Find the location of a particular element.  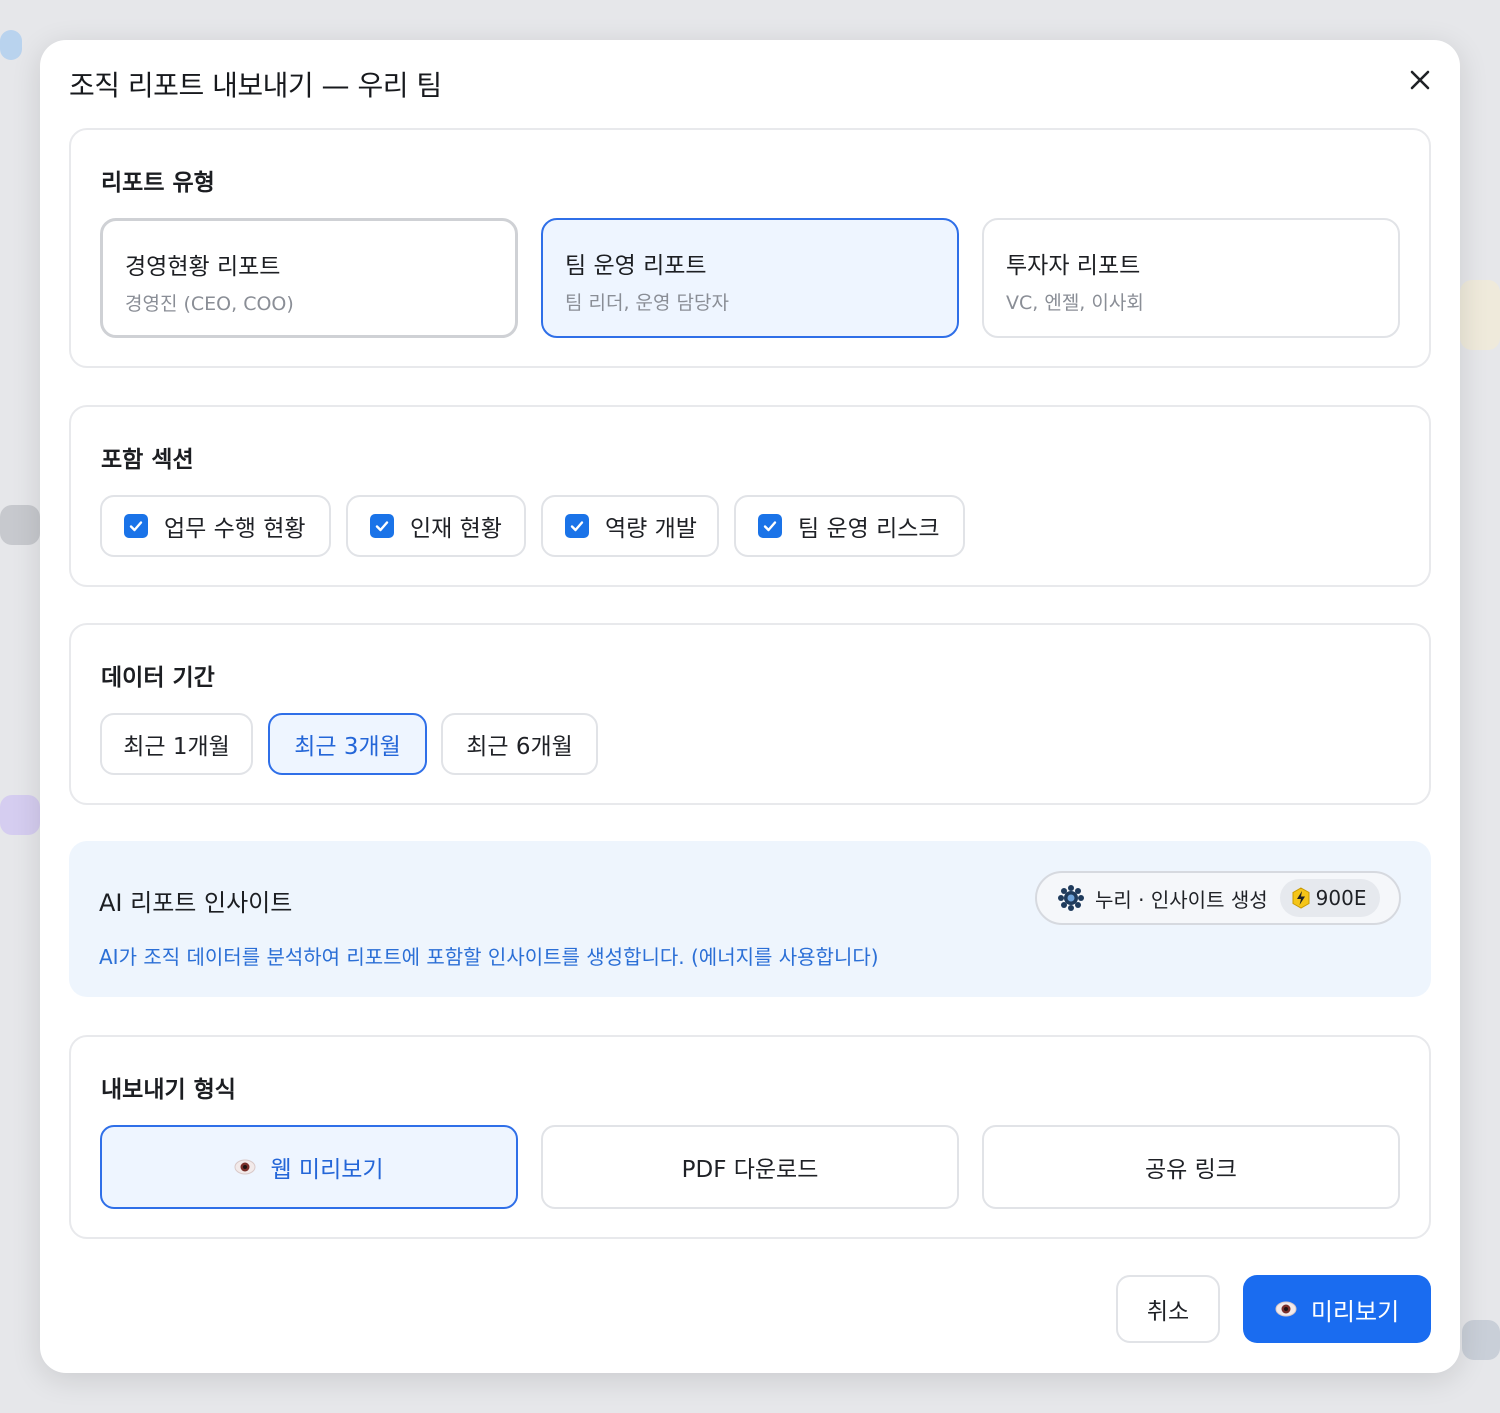

energy-cost-badge: 900E is located at coordinates (1330, 898).